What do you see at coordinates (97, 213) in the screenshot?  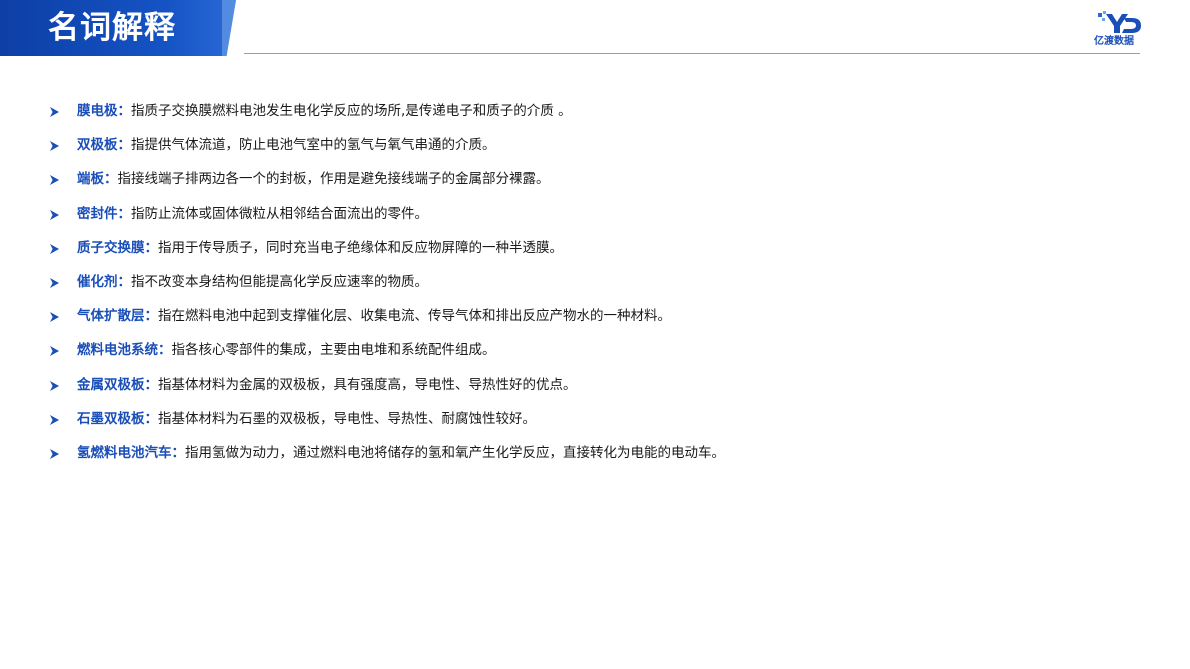 I see `glossary-term: 密封件` at bounding box center [97, 213].